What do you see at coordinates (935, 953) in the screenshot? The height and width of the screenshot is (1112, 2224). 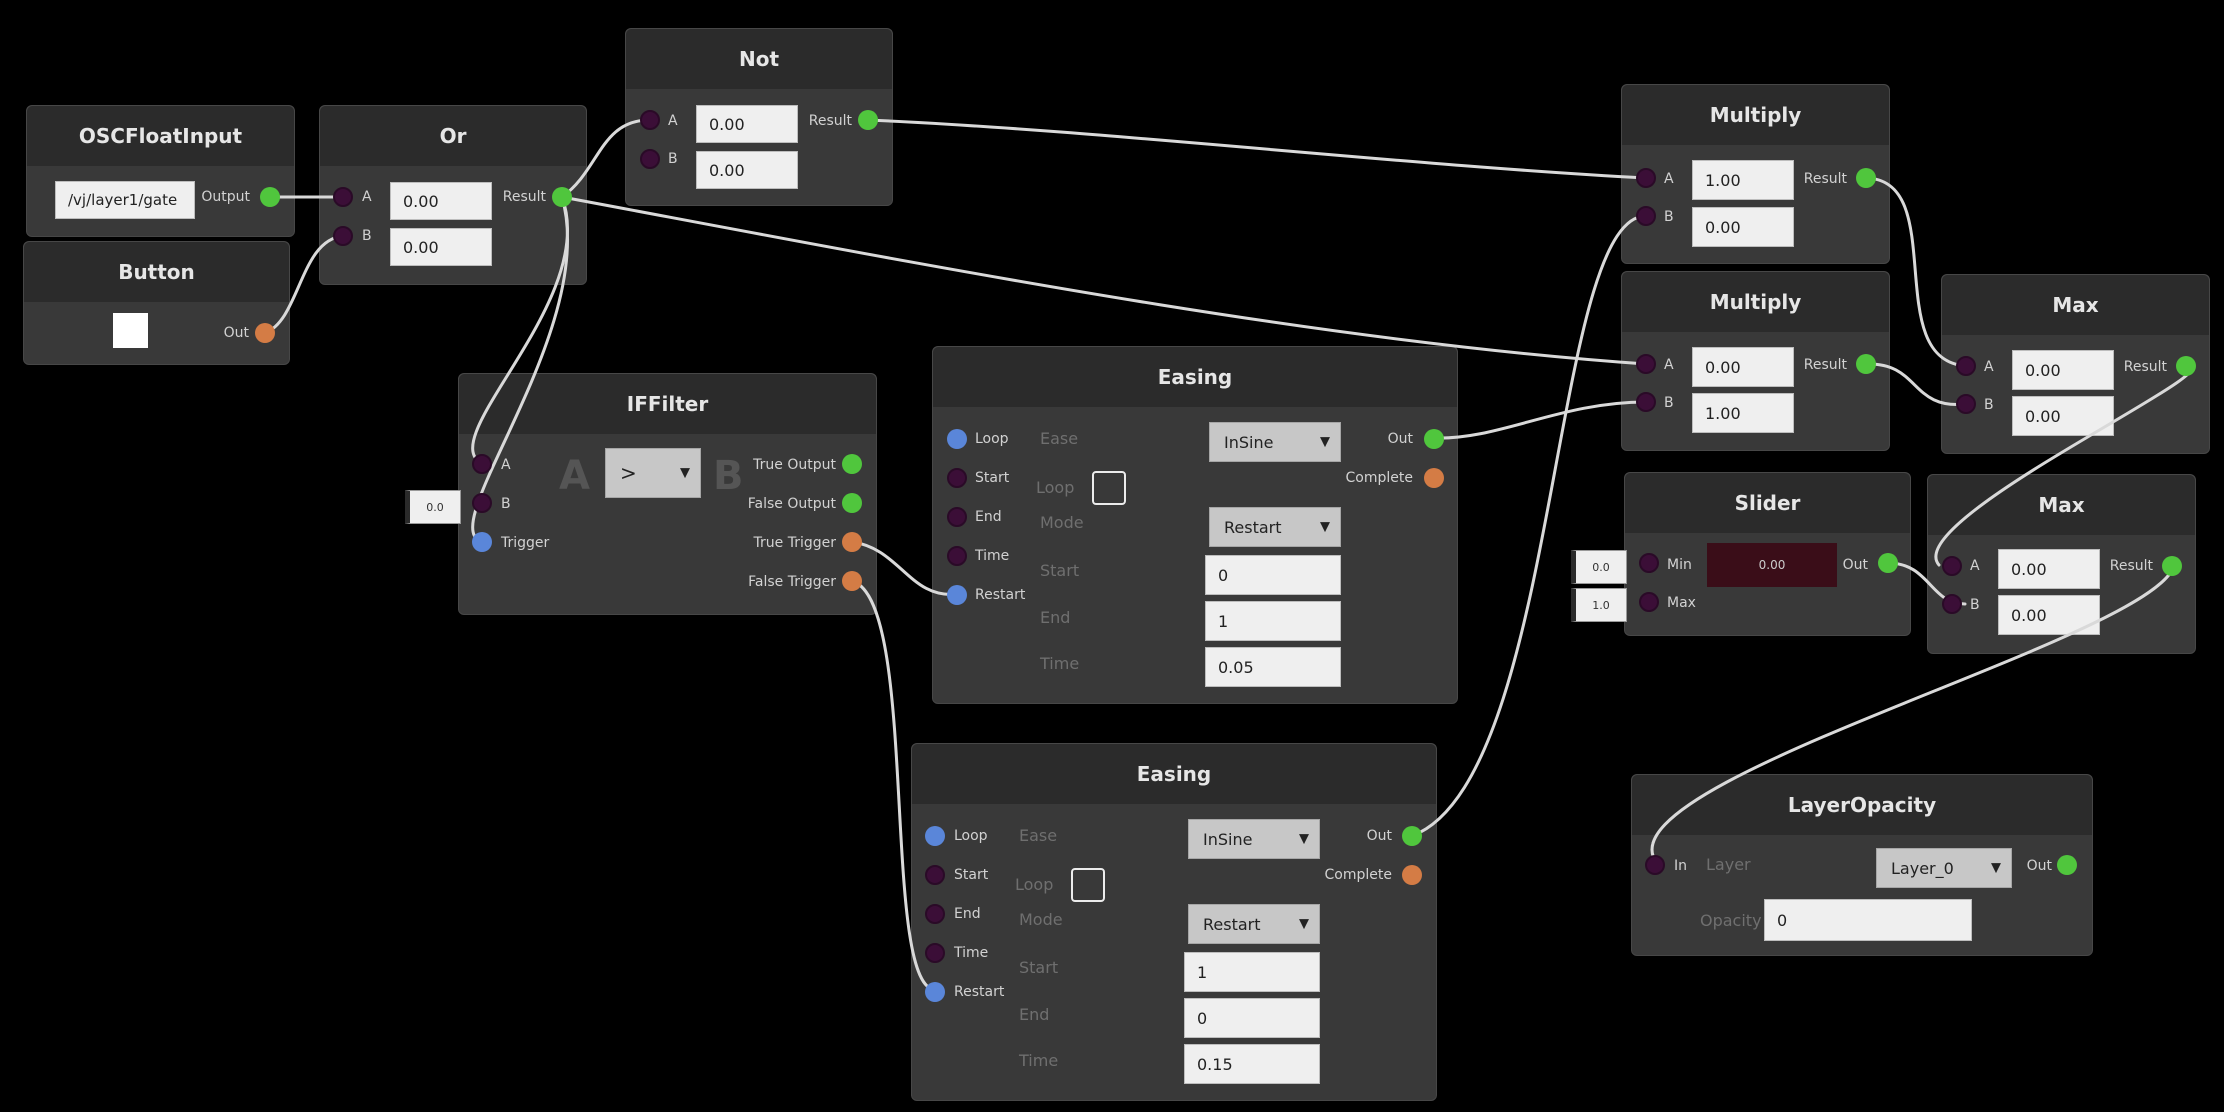 I see `easing2-time-port` at bounding box center [935, 953].